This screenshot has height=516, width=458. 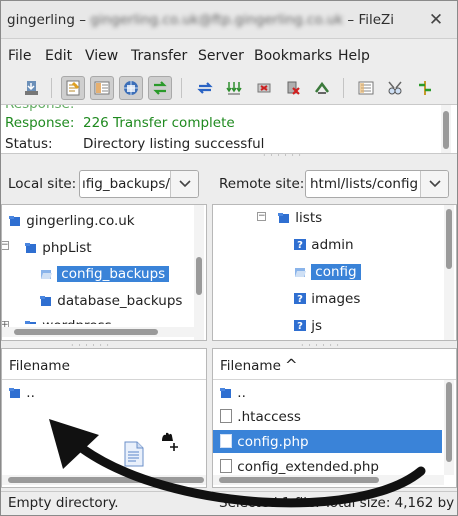 What do you see at coordinates (237, 463) in the screenshot?
I see `drag-direction-arrow` at bounding box center [237, 463].